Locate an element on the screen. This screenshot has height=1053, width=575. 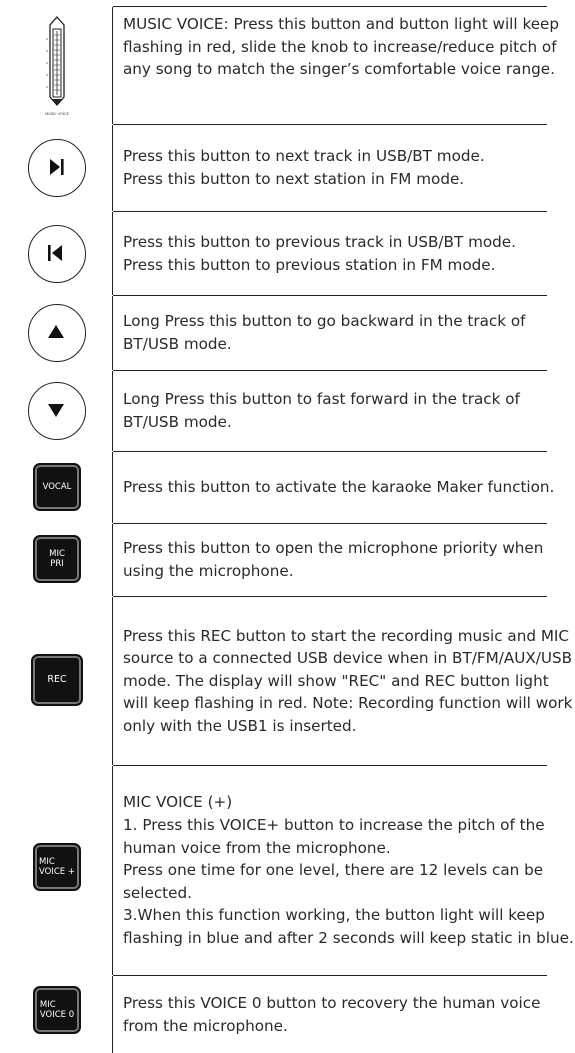
icon-cell: MIC VOICE 0 is located at coordinates (56, 1014).